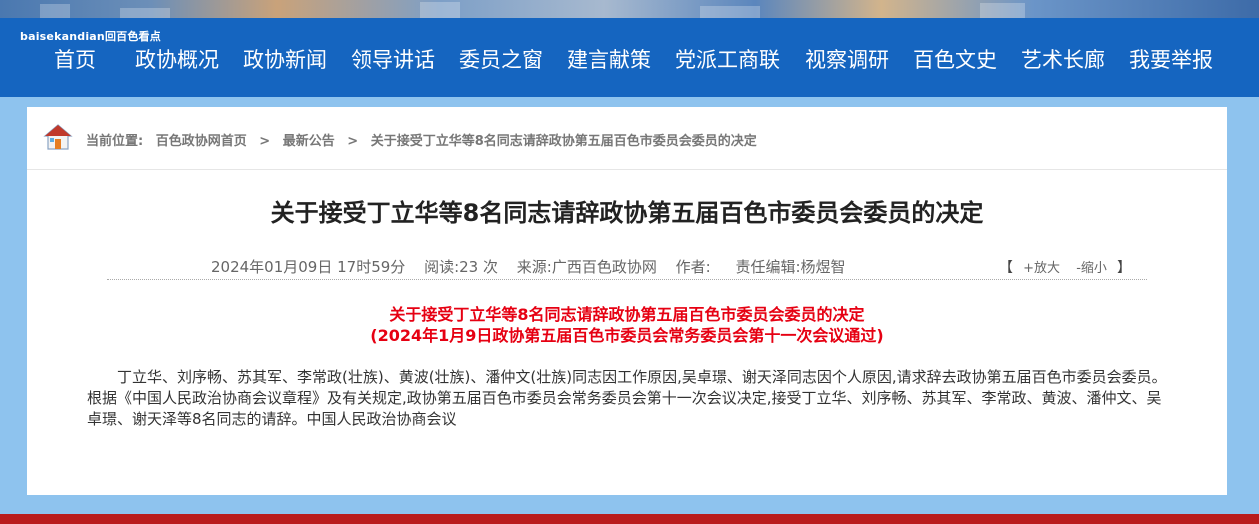  What do you see at coordinates (627, 279) in the screenshot?
I see `meta-dotted-divider` at bounding box center [627, 279].